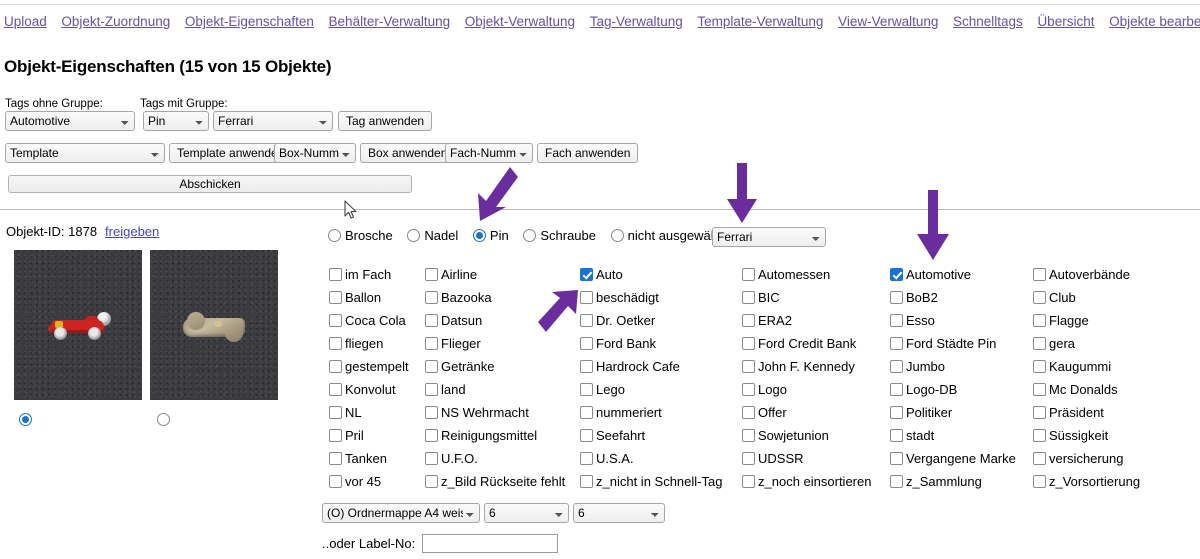 The image size is (1200, 559). What do you see at coordinates (961, 366) in the screenshot?
I see `checkbox-row: Jumbo` at bounding box center [961, 366].